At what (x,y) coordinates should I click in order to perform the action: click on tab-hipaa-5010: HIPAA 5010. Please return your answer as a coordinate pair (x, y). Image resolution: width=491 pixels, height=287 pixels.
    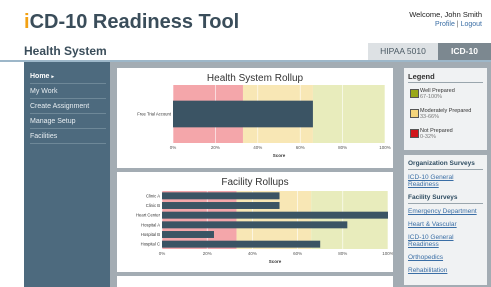
    Looking at the image, I should click on (403, 51).